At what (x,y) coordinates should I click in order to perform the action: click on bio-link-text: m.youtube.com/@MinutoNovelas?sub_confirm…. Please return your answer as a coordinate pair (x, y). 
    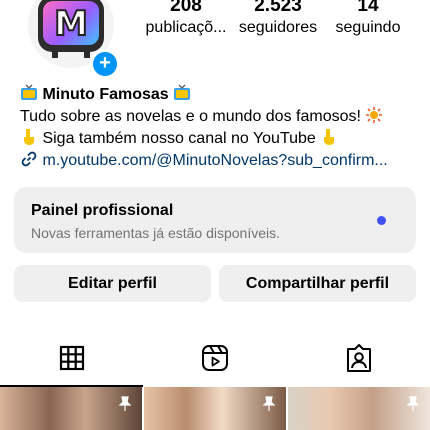
    Looking at the image, I should click on (215, 160).